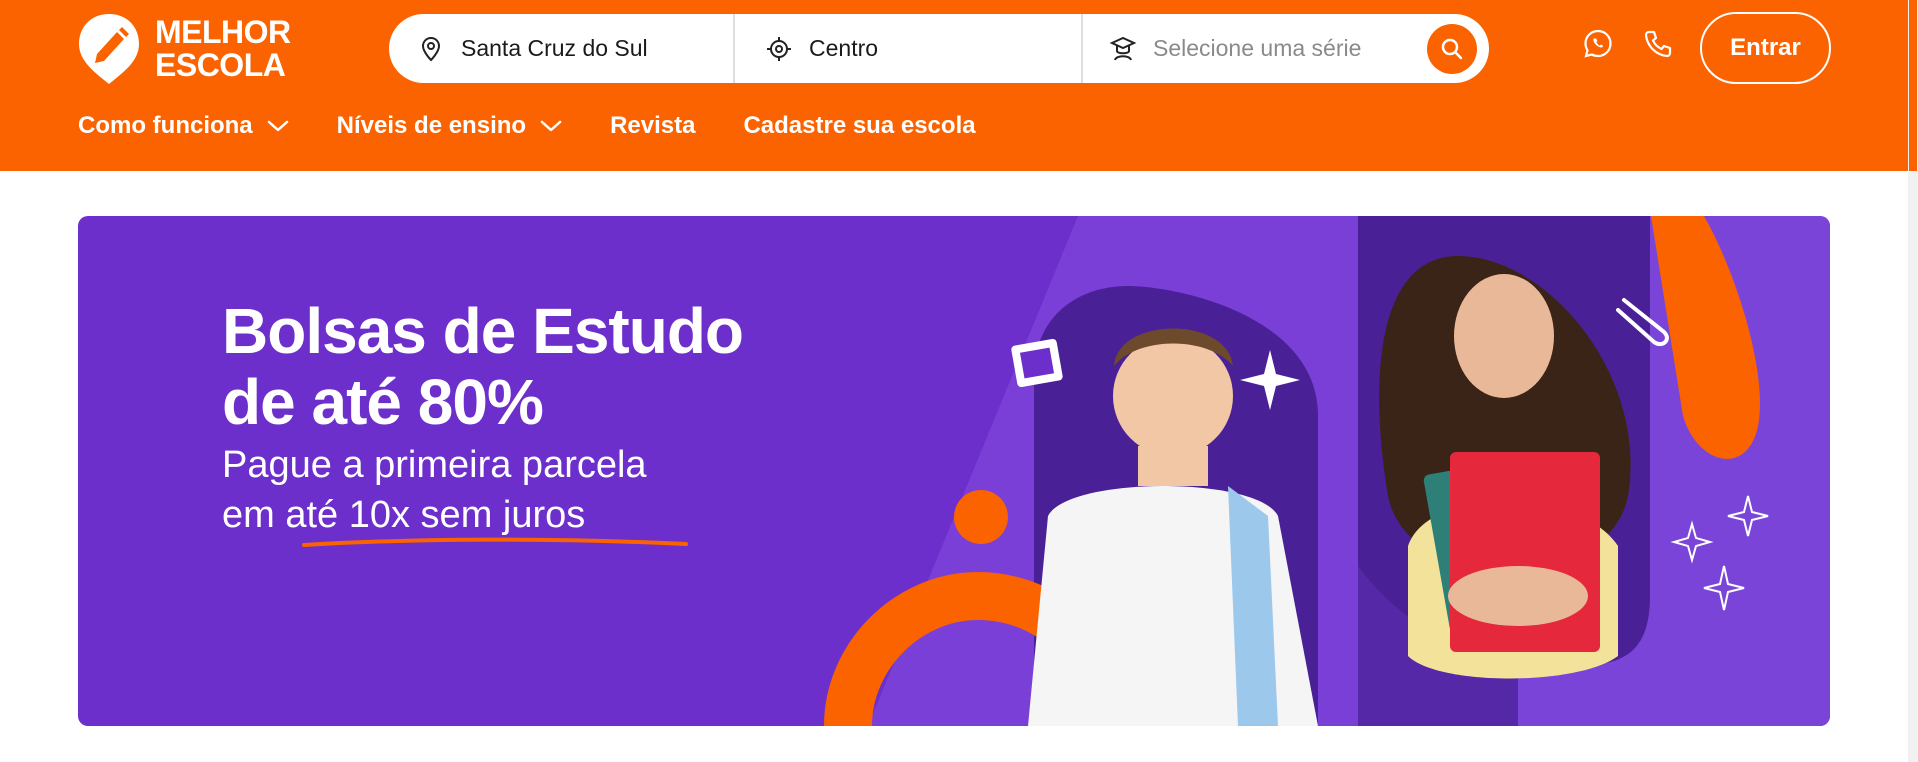 The height and width of the screenshot is (762, 1918). I want to click on login-button: Entrar, so click(1765, 48).